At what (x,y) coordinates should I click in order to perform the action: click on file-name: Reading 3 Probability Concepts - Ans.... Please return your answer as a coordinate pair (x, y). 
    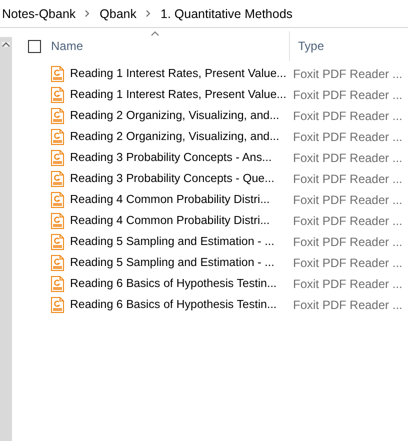
    Looking at the image, I should click on (181, 157).